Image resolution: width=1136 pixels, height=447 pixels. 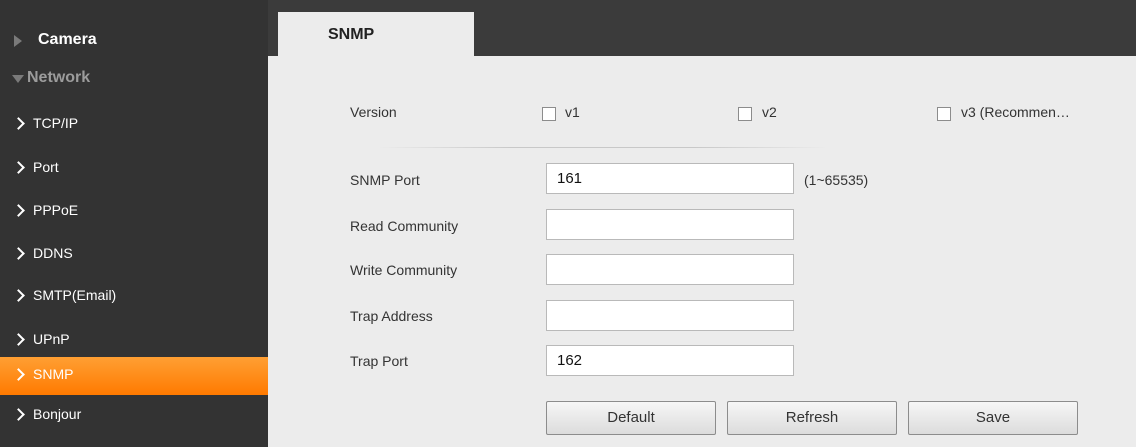 What do you see at coordinates (134, 212) in the screenshot?
I see `sidebar-item-pppoe: PPPoE` at bounding box center [134, 212].